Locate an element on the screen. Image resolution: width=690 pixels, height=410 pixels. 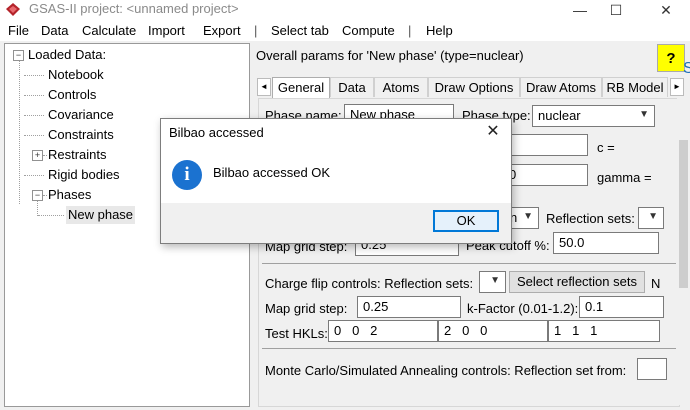
fourier-reflection-sets-label: Reflection sets: is located at coordinates (590, 218).